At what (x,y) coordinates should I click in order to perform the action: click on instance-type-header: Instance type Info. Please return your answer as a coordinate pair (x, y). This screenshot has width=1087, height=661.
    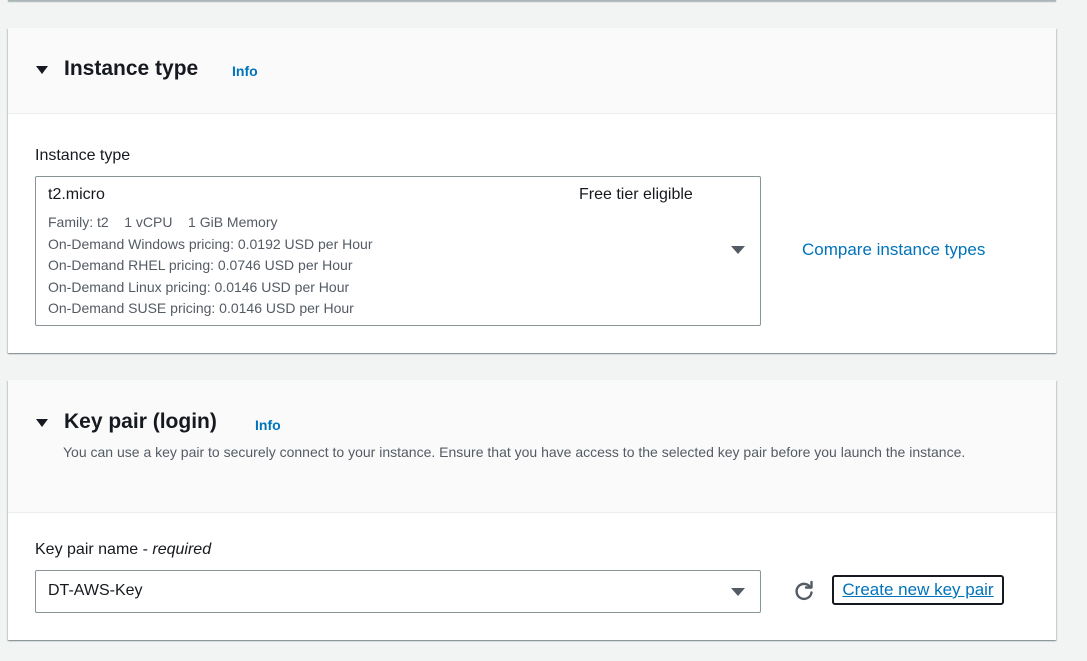
    Looking at the image, I should click on (532, 71).